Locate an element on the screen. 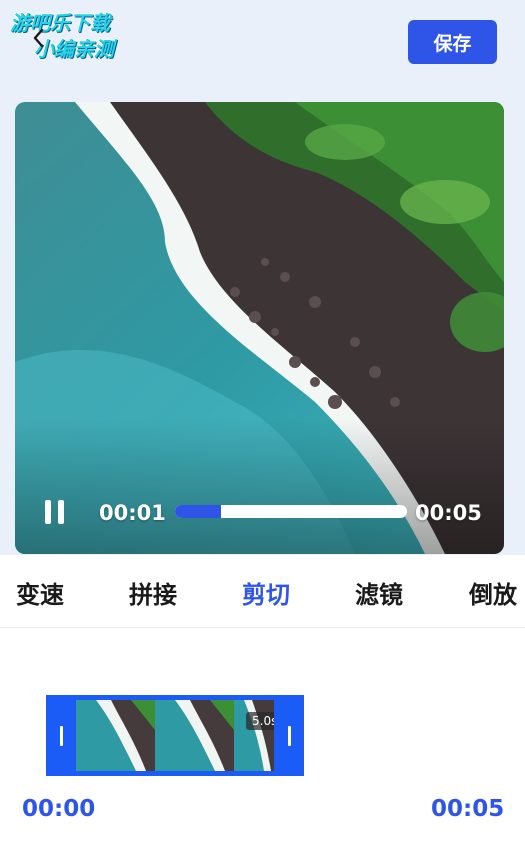 The height and width of the screenshot is (866, 525). tab-speed: 变速 is located at coordinates (40, 592).